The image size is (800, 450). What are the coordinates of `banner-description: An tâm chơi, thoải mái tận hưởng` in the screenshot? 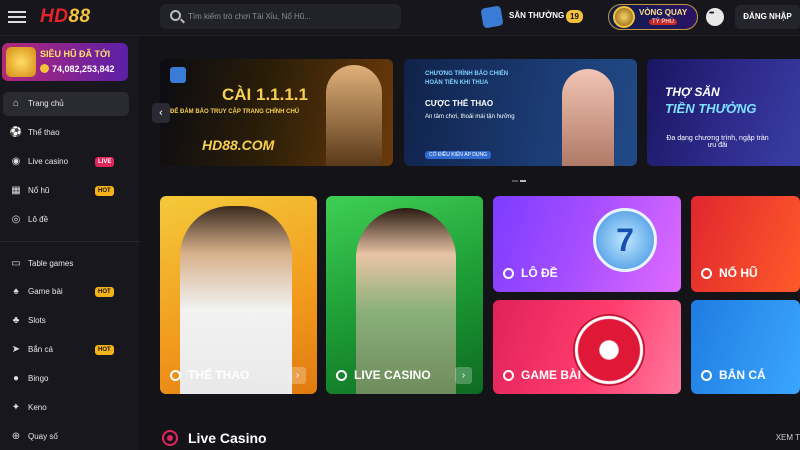 It's located at (470, 117).